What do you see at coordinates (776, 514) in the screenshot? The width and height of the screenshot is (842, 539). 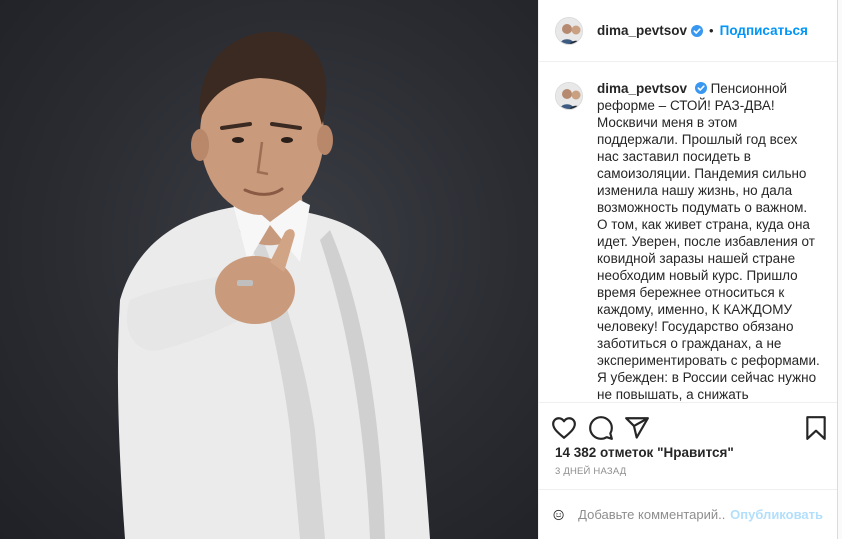 I see `publish-button: Опубликовать` at bounding box center [776, 514].